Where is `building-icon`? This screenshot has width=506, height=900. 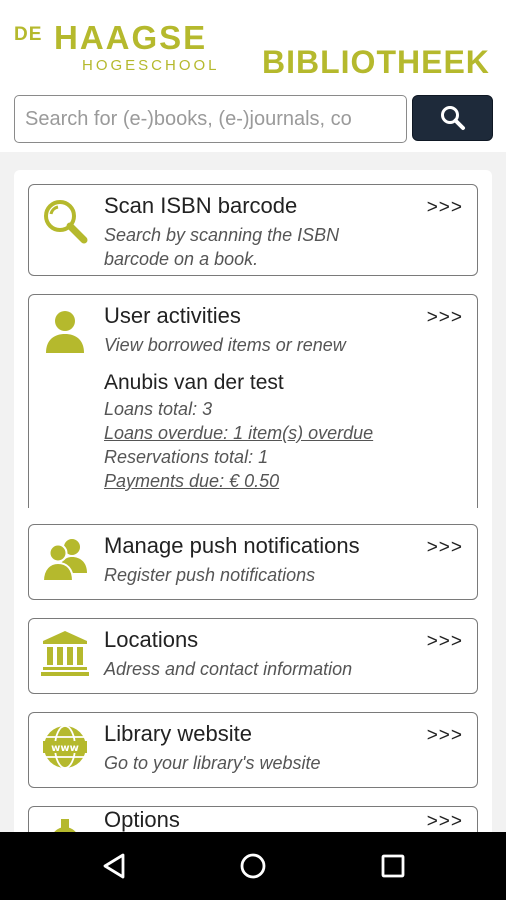
building-icon is located at coordinates (65, 653).